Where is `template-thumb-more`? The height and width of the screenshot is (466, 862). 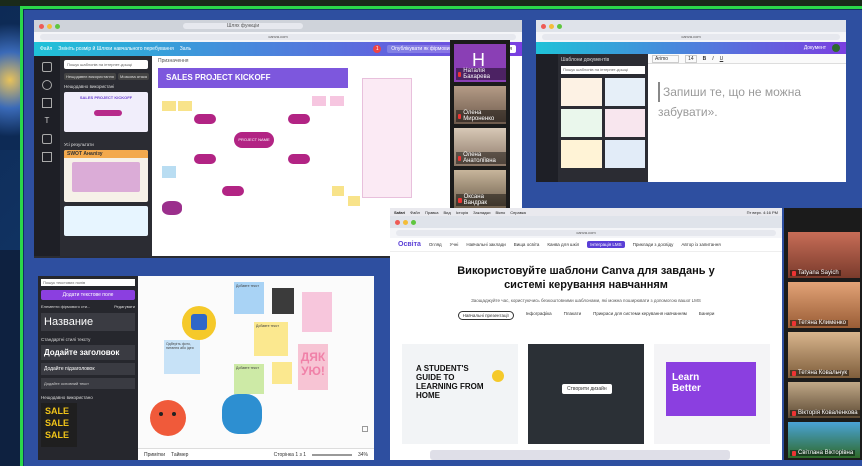
template-thumb-more is located at coordinates (106, 221).